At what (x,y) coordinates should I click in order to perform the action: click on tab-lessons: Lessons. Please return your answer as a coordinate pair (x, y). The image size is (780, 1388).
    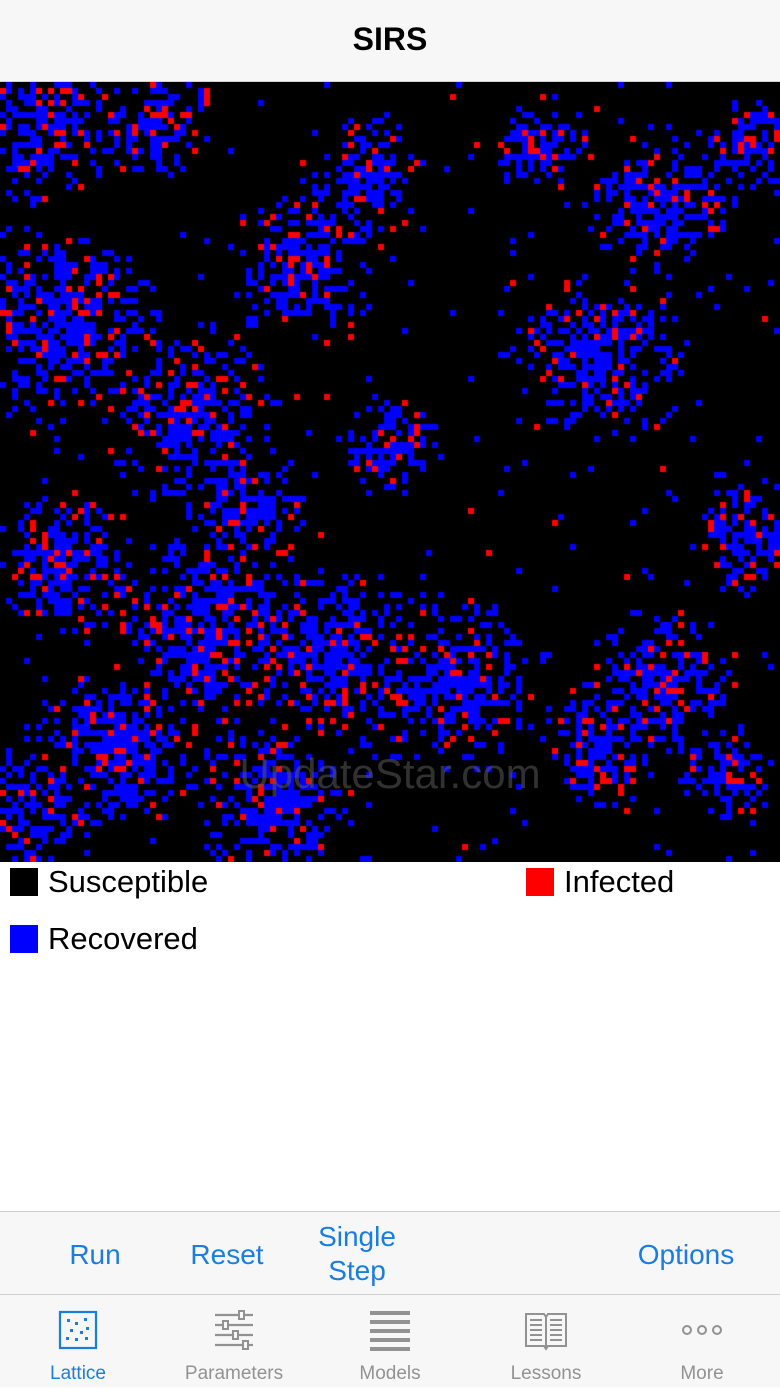
    Looking at the image, I should click on (546, 1341).